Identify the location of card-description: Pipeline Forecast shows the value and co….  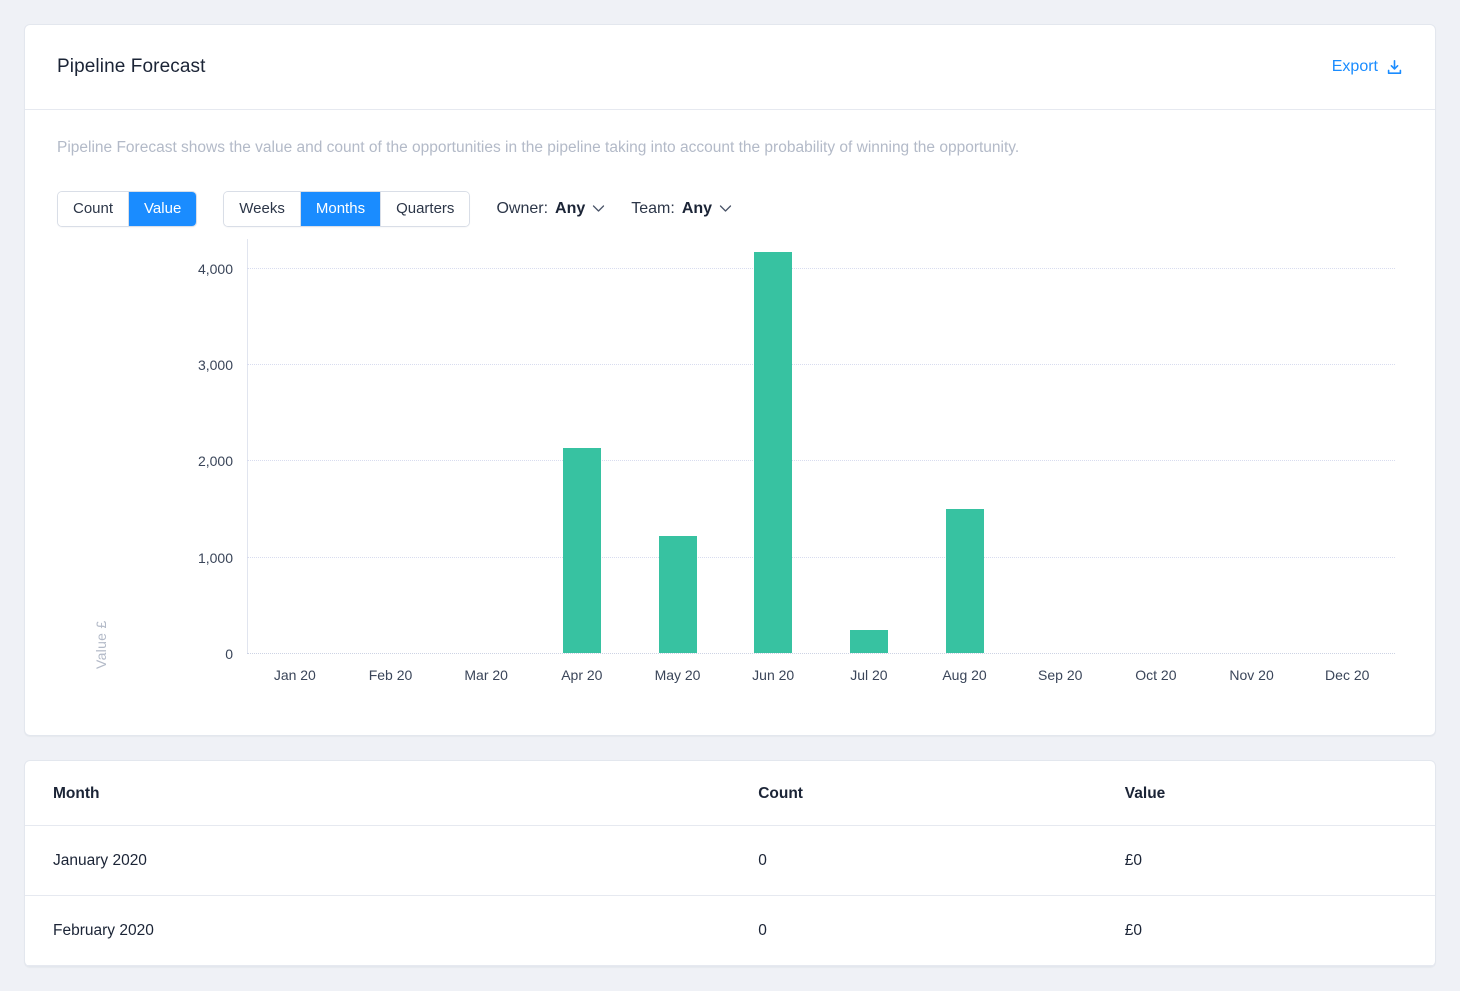
(538, 147).